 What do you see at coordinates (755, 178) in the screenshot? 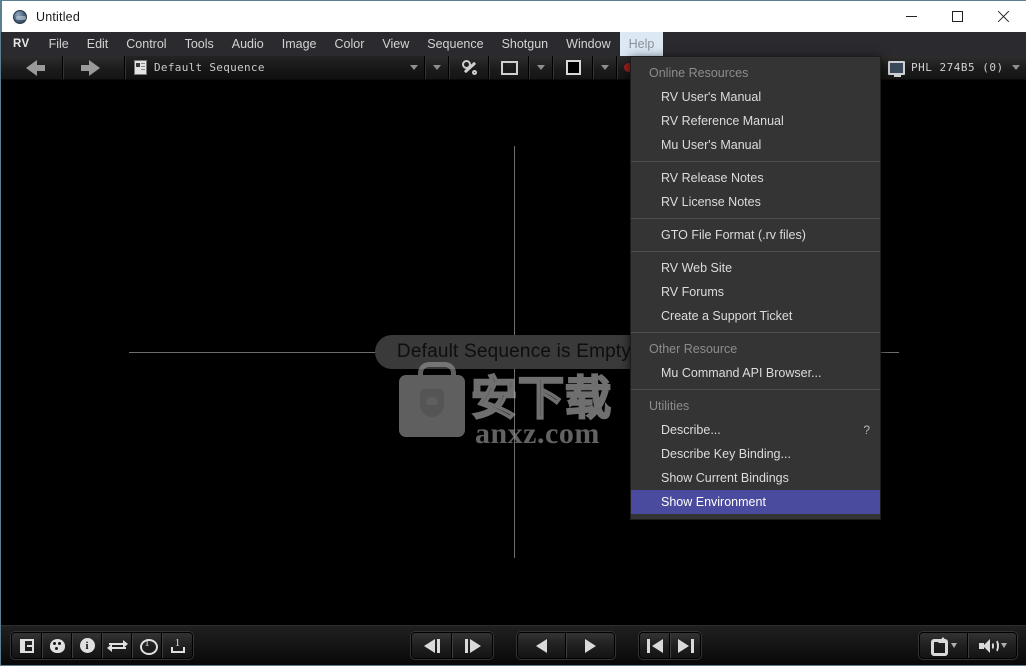
I see `menu-item-rv-release-notes: RV Release Notes` at bounding box center [755, 178].